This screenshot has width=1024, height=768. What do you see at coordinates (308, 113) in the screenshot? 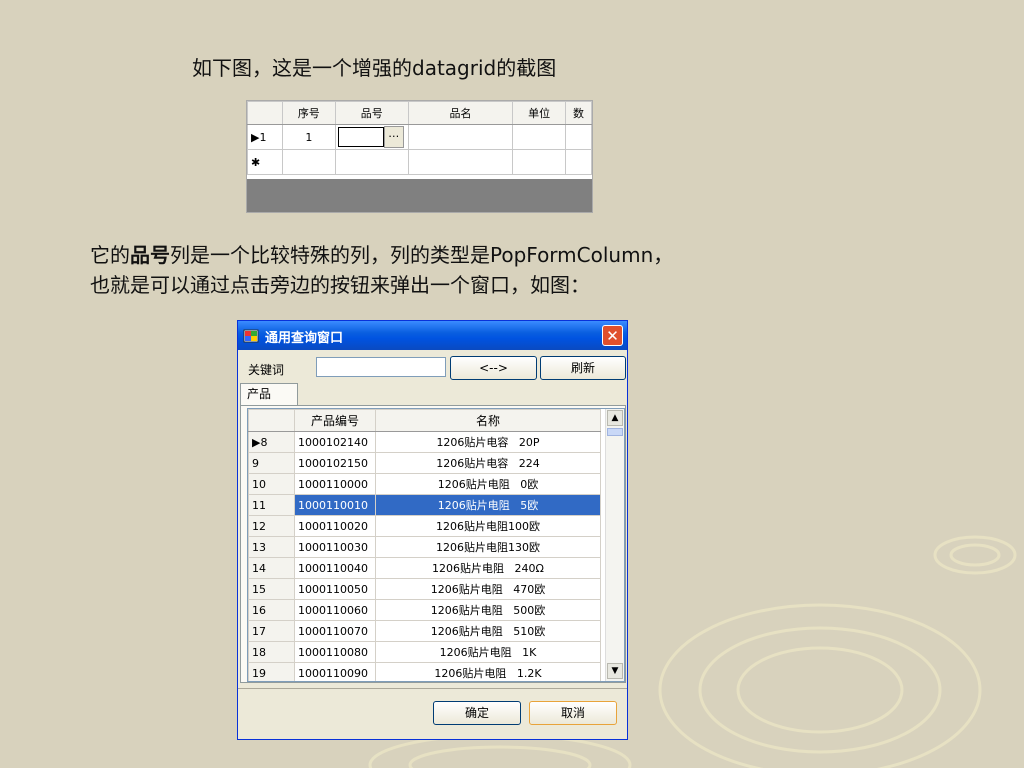
I see `header-seq: 序号` at bounding box center [308, 113].